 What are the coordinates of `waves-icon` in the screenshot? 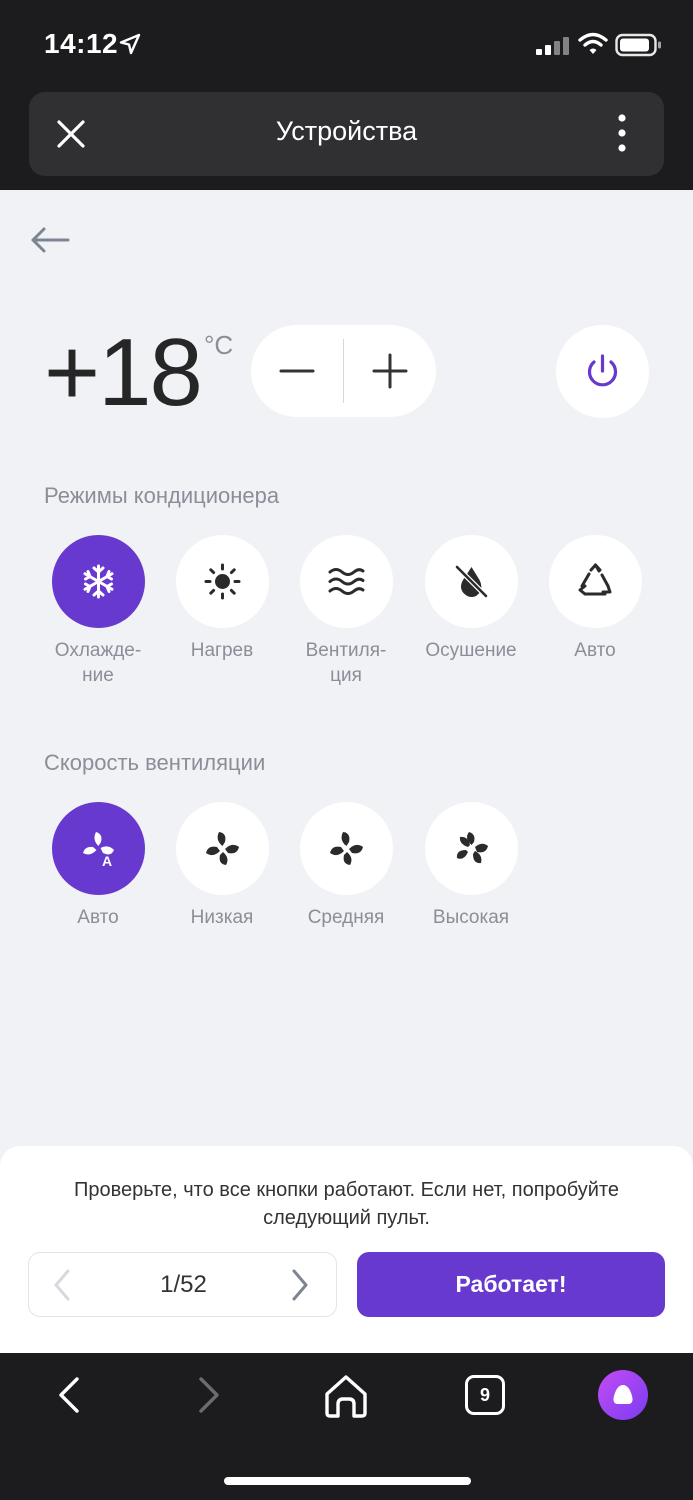 It's located at (346, 581).